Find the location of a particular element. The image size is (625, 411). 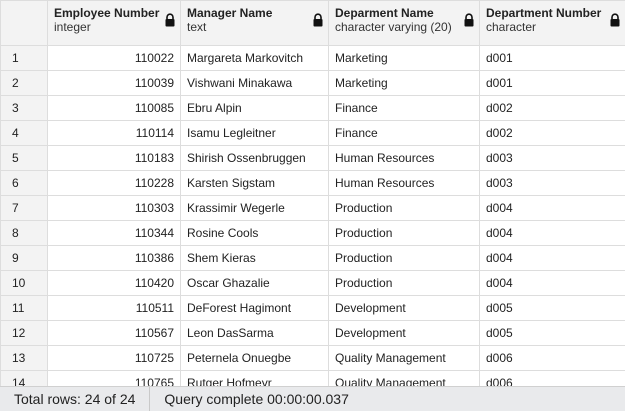

column-name: Deparment Name is located at coordinates (384, 13).